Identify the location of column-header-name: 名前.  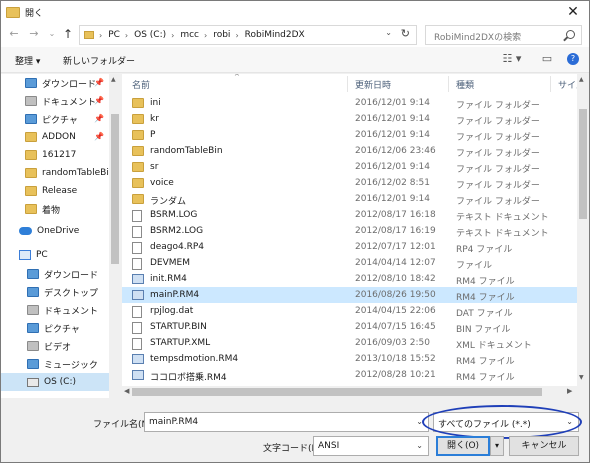
(141, 84).